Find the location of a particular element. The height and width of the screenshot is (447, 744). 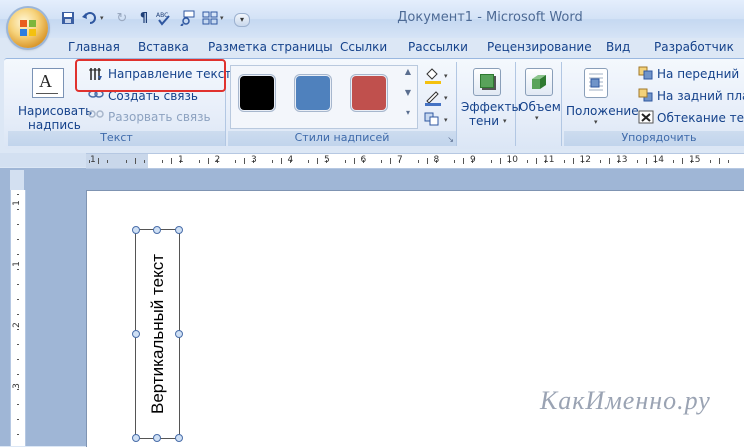

3d-effects-icon is located at coordinates (539, 82).